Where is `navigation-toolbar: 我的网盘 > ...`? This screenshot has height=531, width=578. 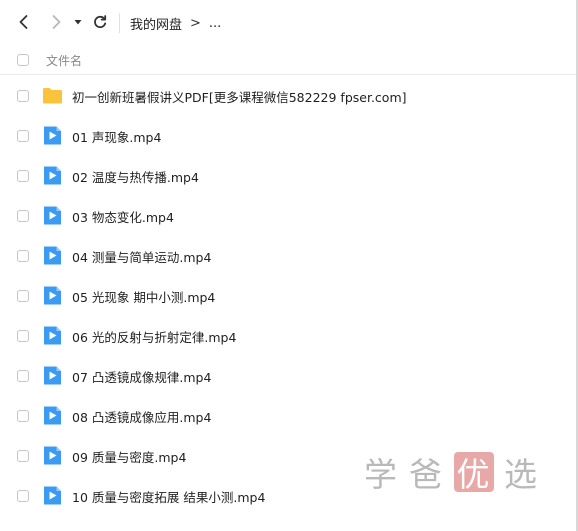
navigation-toolbar: 我的网盘 > ... is located at coordinates (288, 22).